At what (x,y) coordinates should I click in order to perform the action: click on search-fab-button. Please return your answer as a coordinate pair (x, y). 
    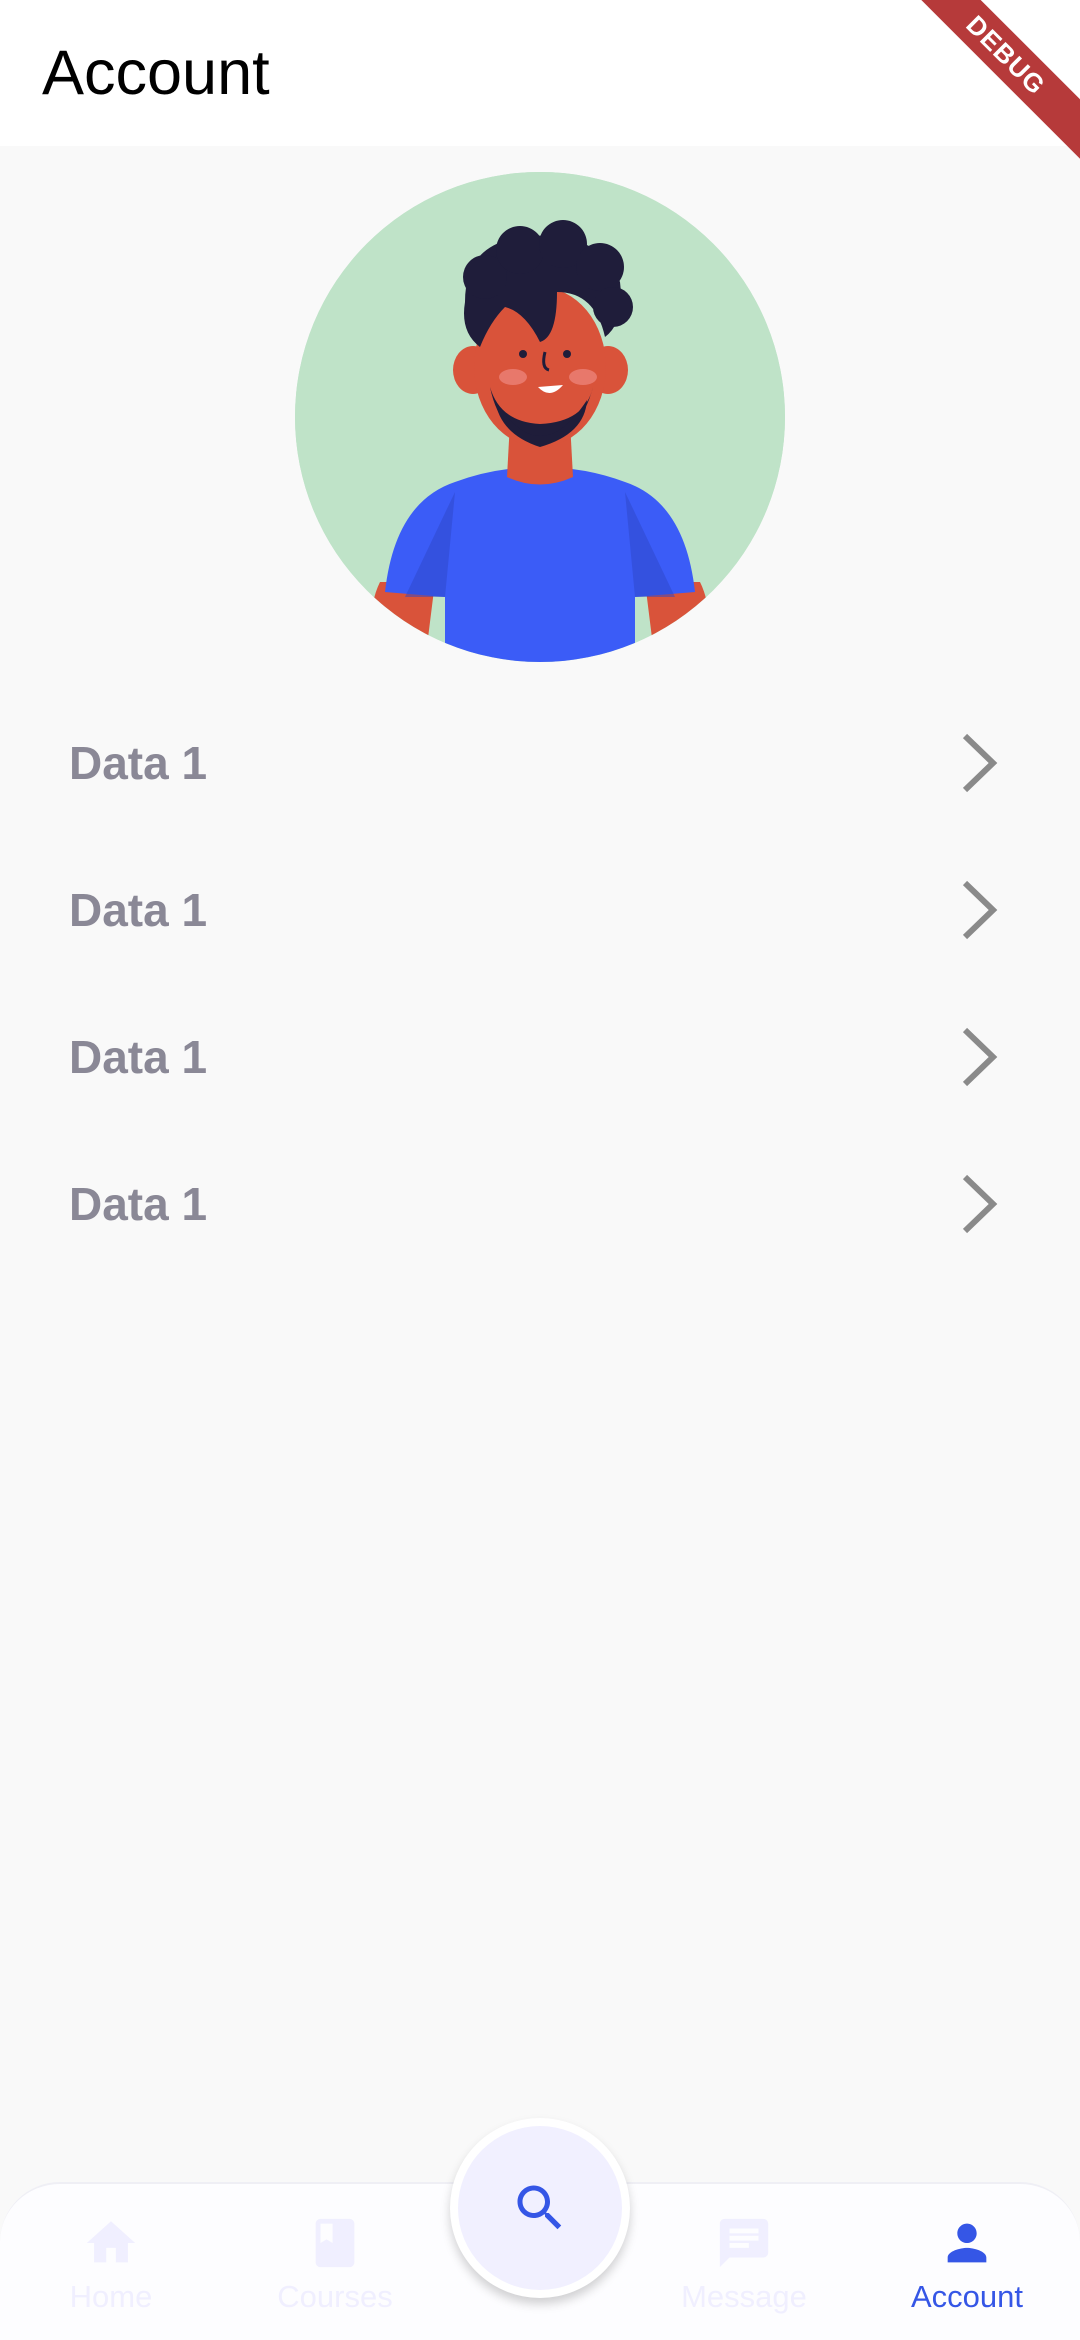
    Looking at the image, I should click on (540, 2208).